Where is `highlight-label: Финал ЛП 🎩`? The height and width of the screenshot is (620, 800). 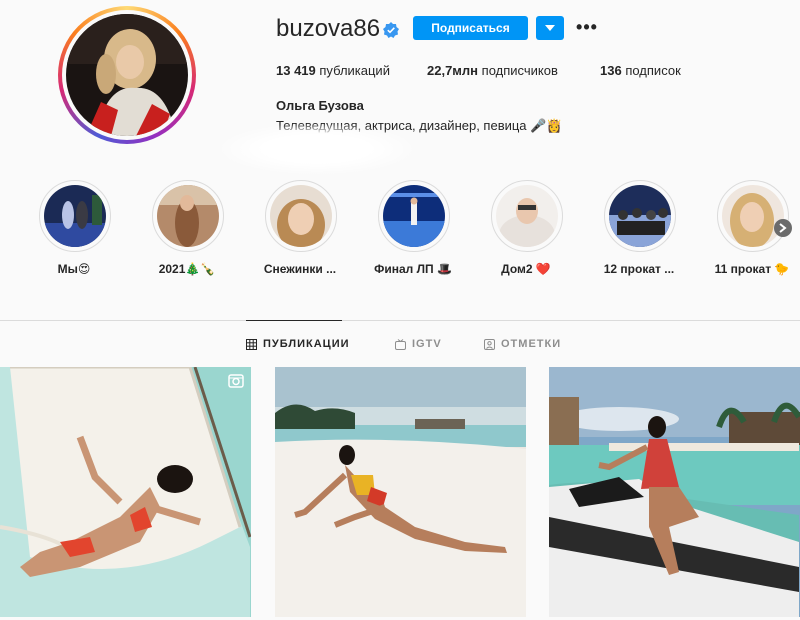
highlight-label: Финал ЛП 🎩 is located at coordinates (413, 269).